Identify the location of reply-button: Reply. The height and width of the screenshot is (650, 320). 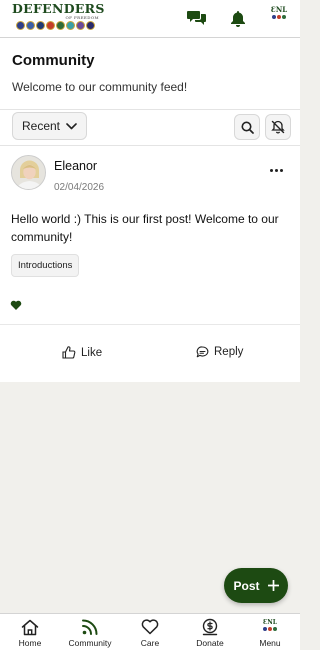
(219, 352).